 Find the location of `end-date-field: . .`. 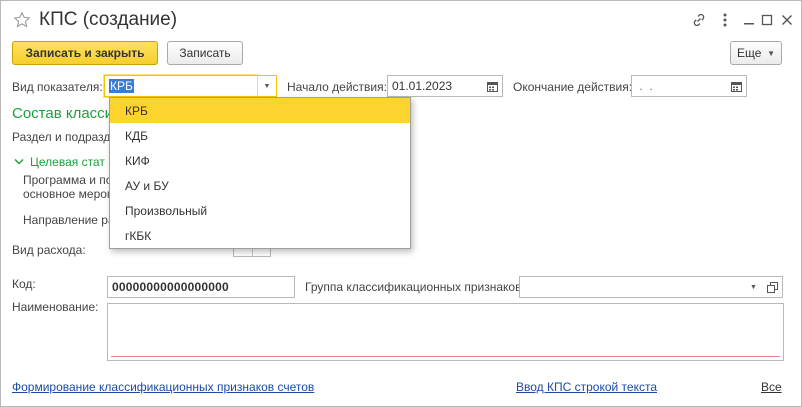

end-date-field: . . is located at coordinates (679, 86).